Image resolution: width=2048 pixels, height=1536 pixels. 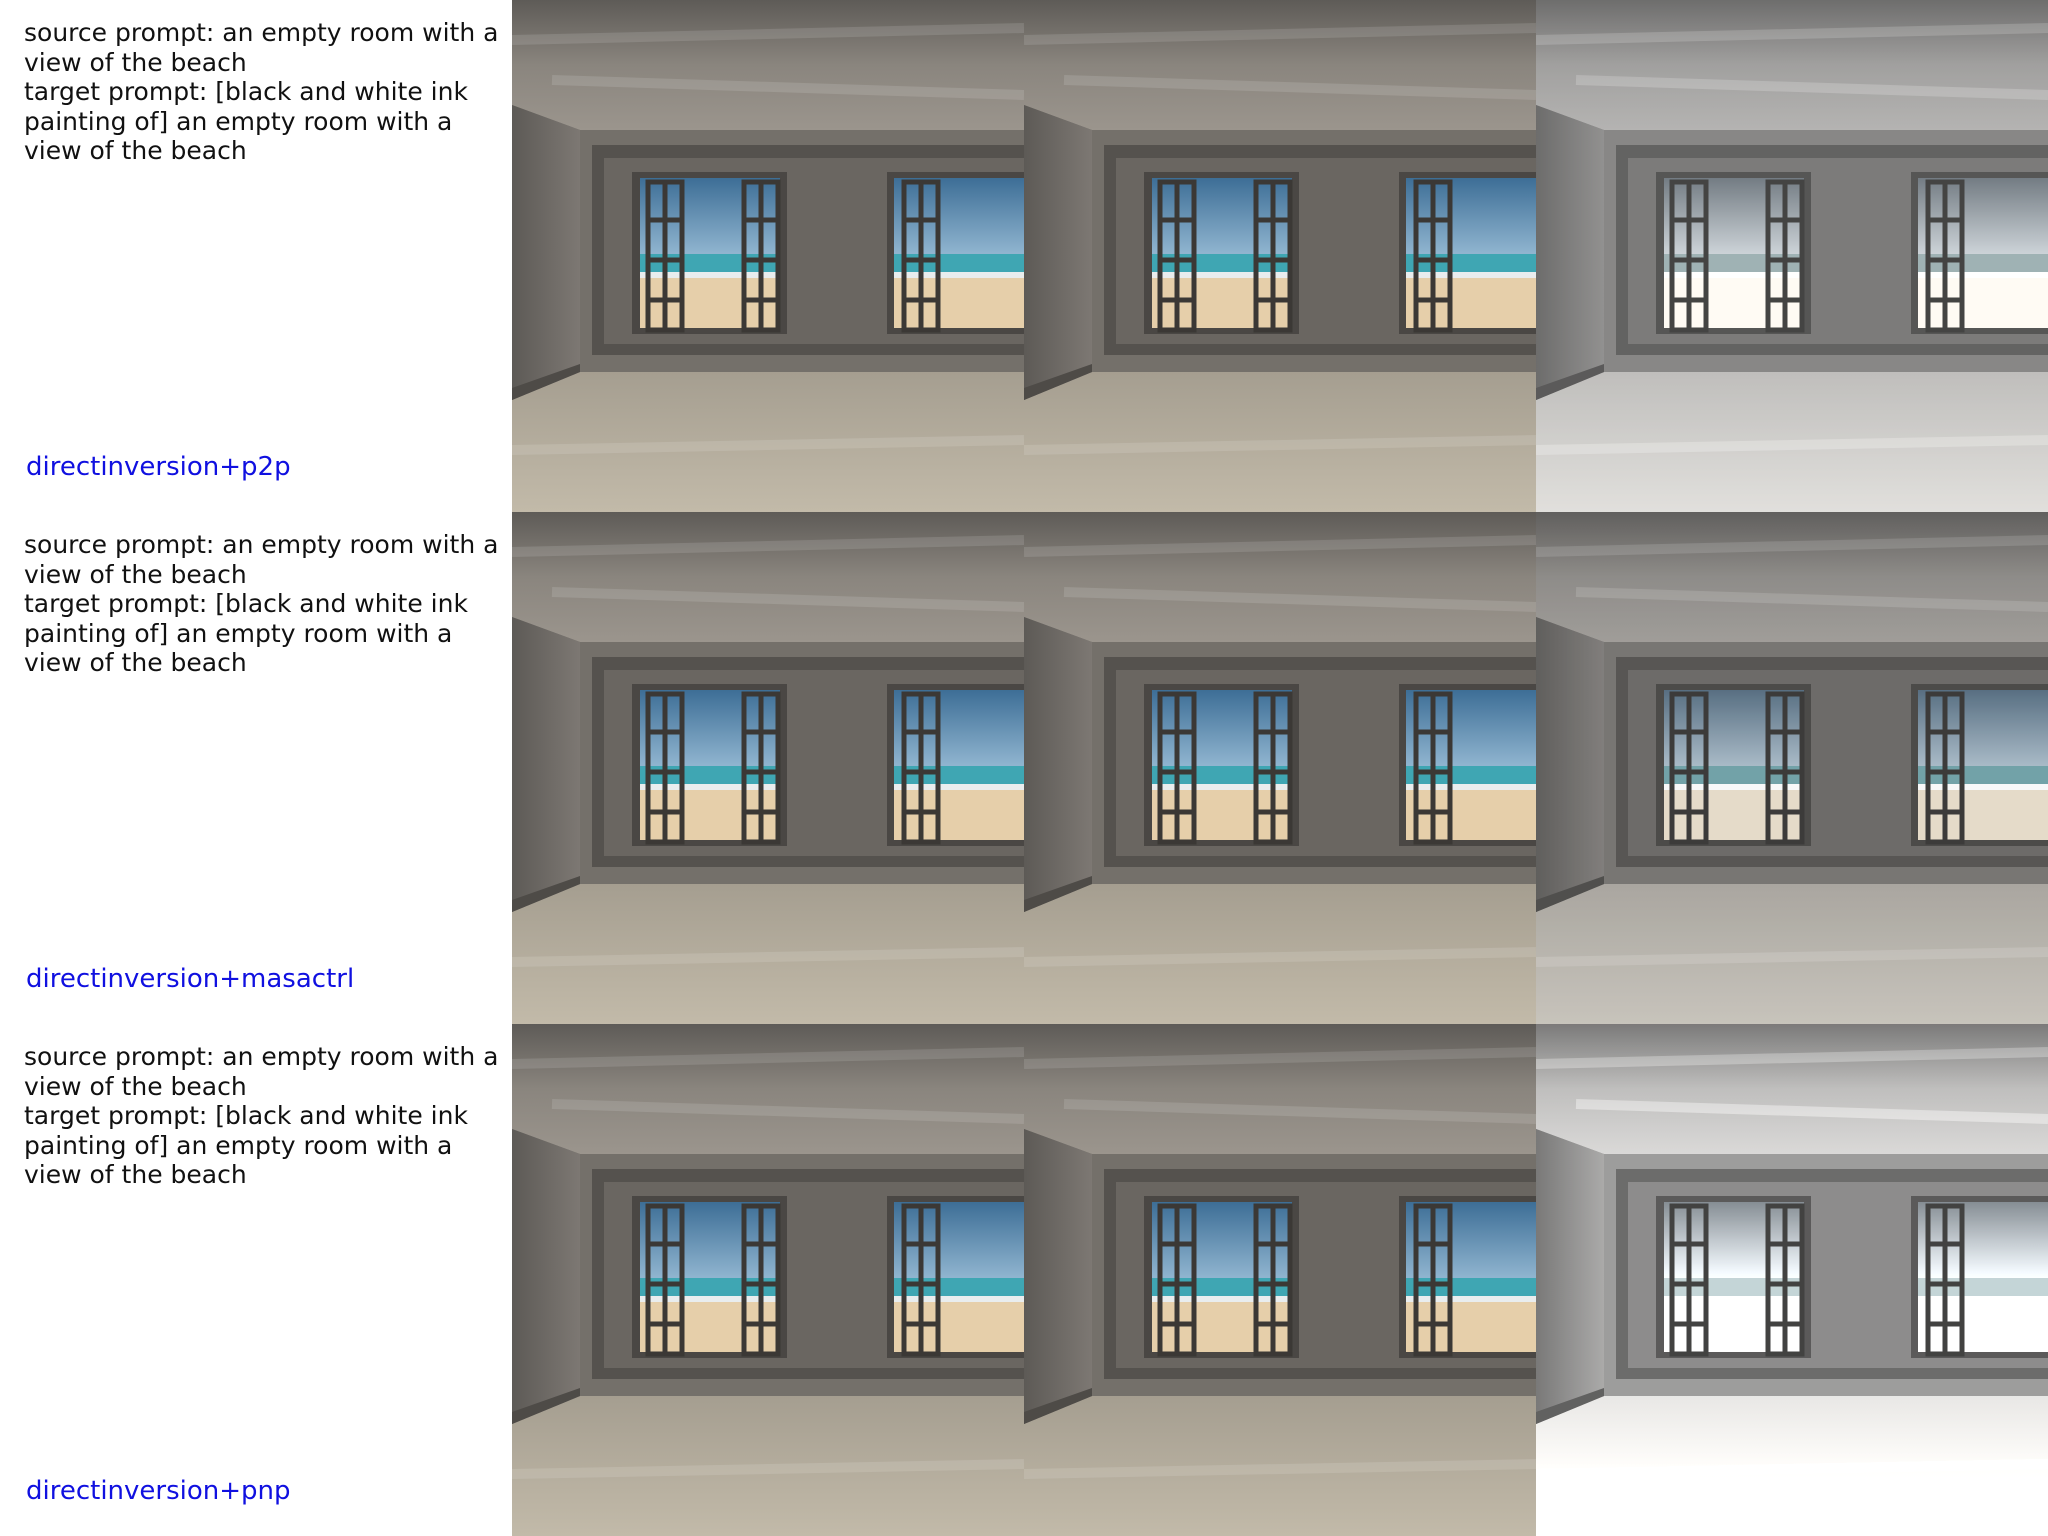 What do you see at coordinates (190, 979) in the screenshot?
I see `method-label: directinversion+masactrl` at bounding box center [190, 979].